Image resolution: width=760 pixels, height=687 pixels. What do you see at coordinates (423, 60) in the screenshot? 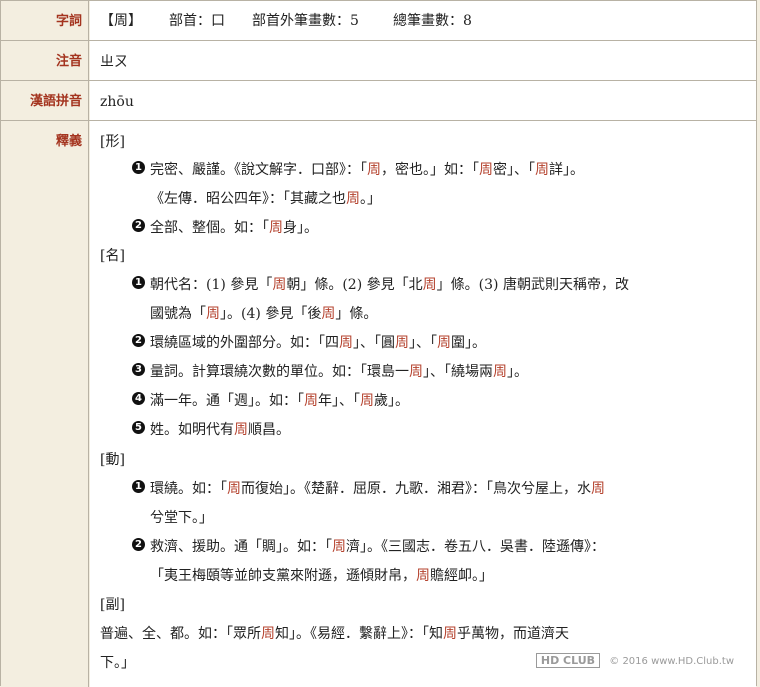
I see `value-zhuyin: ㄓㄡ` at bounding box center [423, 60].